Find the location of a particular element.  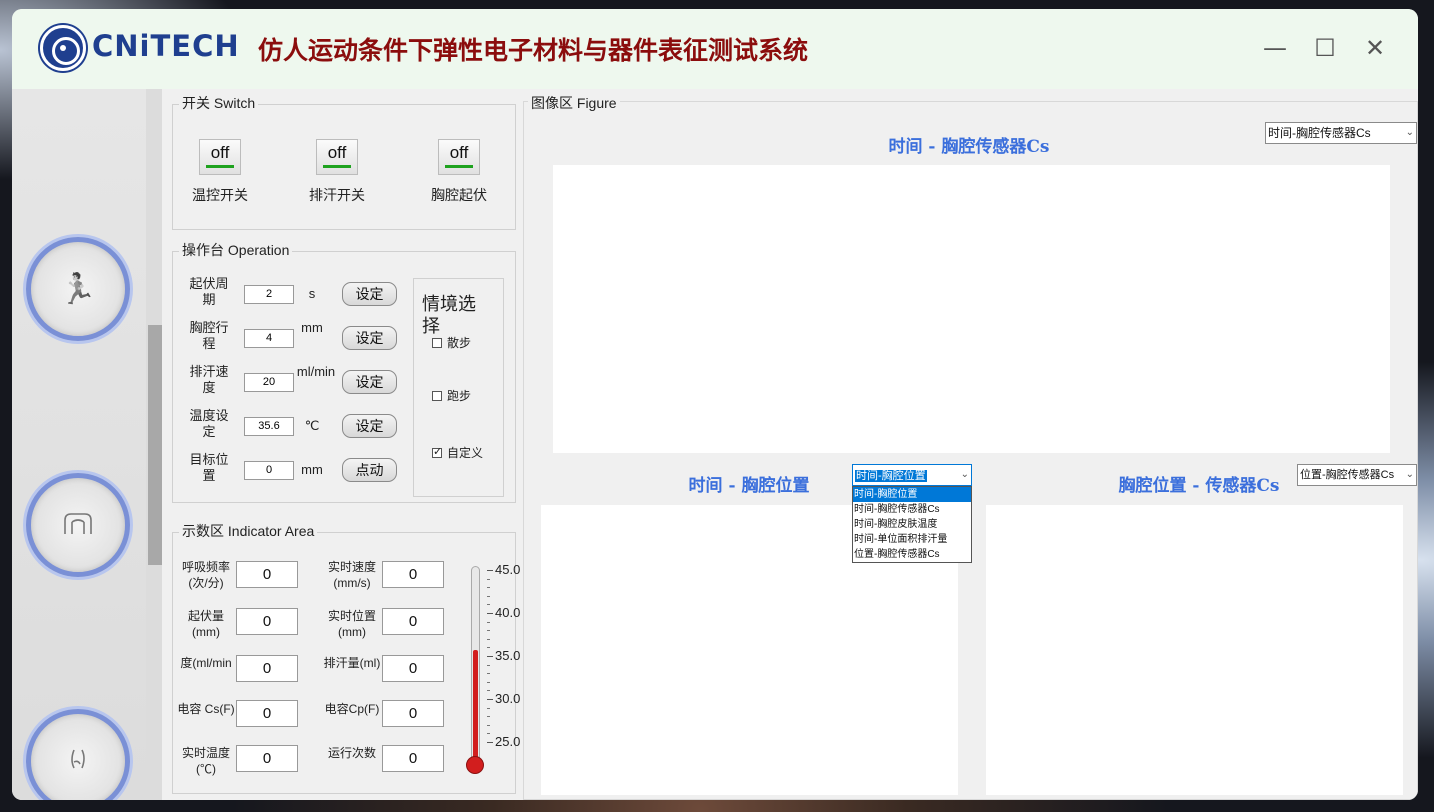

bottom-left-chart-select: 时间-胸腔位置 ⌄ is located at coordinates (912, 475).